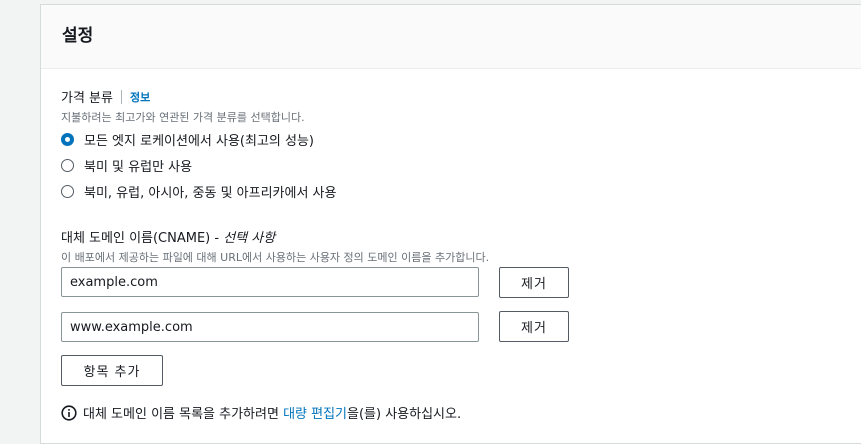  Describe the element at coordinates (183, 414) in the screenshot. I see `bulk-edit-hint-prefix: 대체 도메인 이름 목록을 추가하려면` at that location.